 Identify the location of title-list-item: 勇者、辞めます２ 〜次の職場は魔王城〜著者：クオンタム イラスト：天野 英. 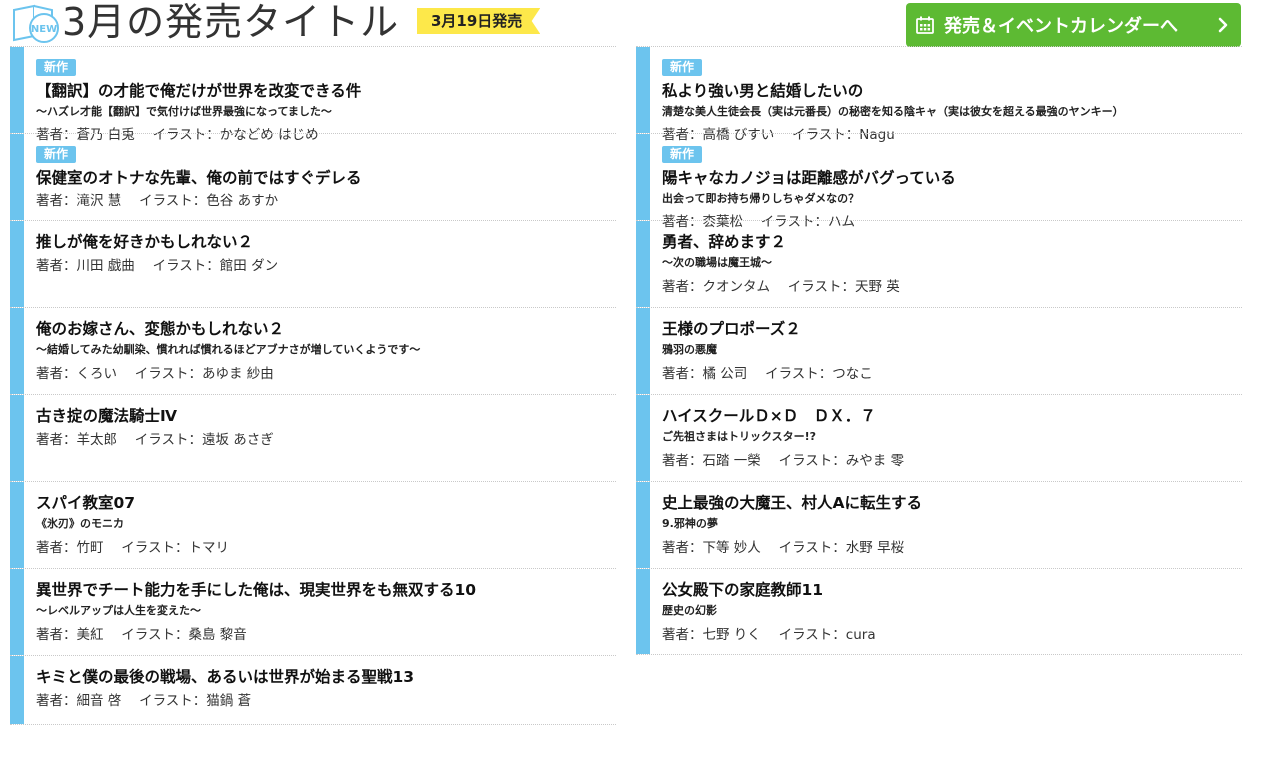
(939, 263).